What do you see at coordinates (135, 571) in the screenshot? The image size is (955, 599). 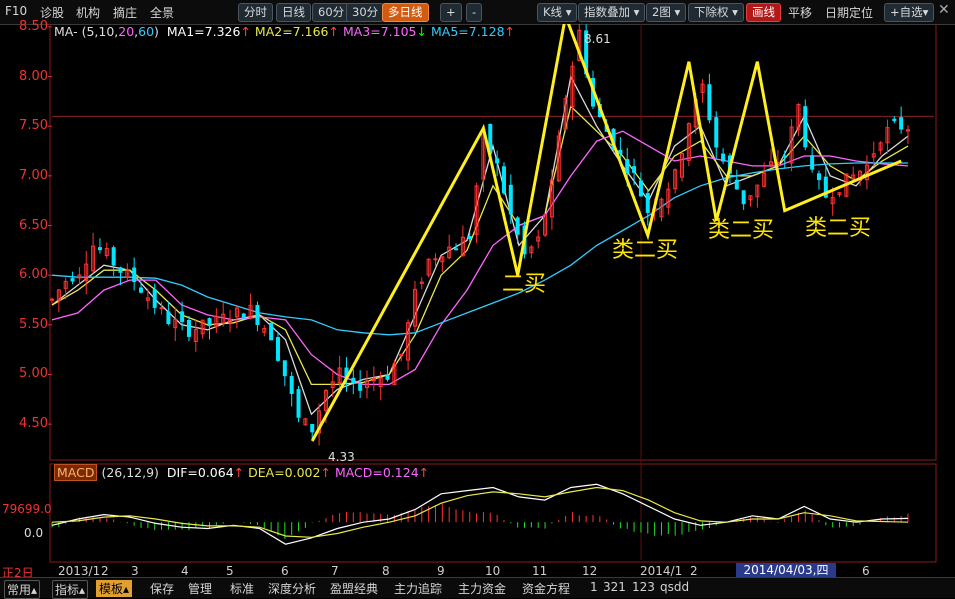 I see `x-tick-label: 3` at bounding box center [135, 571].